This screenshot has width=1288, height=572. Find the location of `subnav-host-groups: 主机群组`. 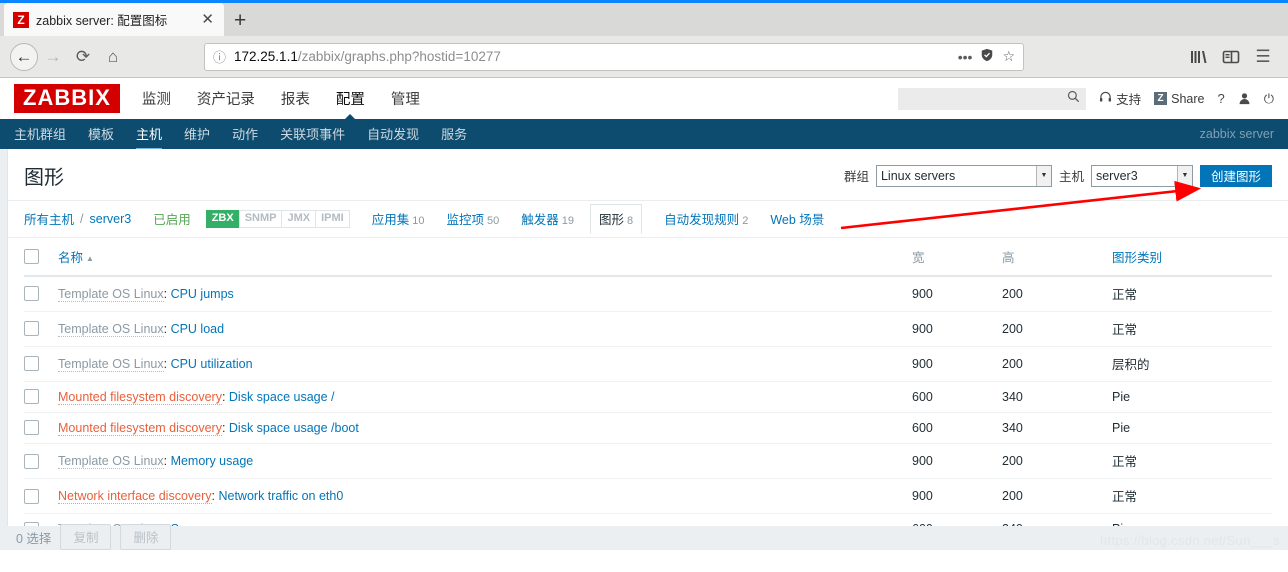

subnav-host-groups: 主机群组 is located at coordinates (40, 134).